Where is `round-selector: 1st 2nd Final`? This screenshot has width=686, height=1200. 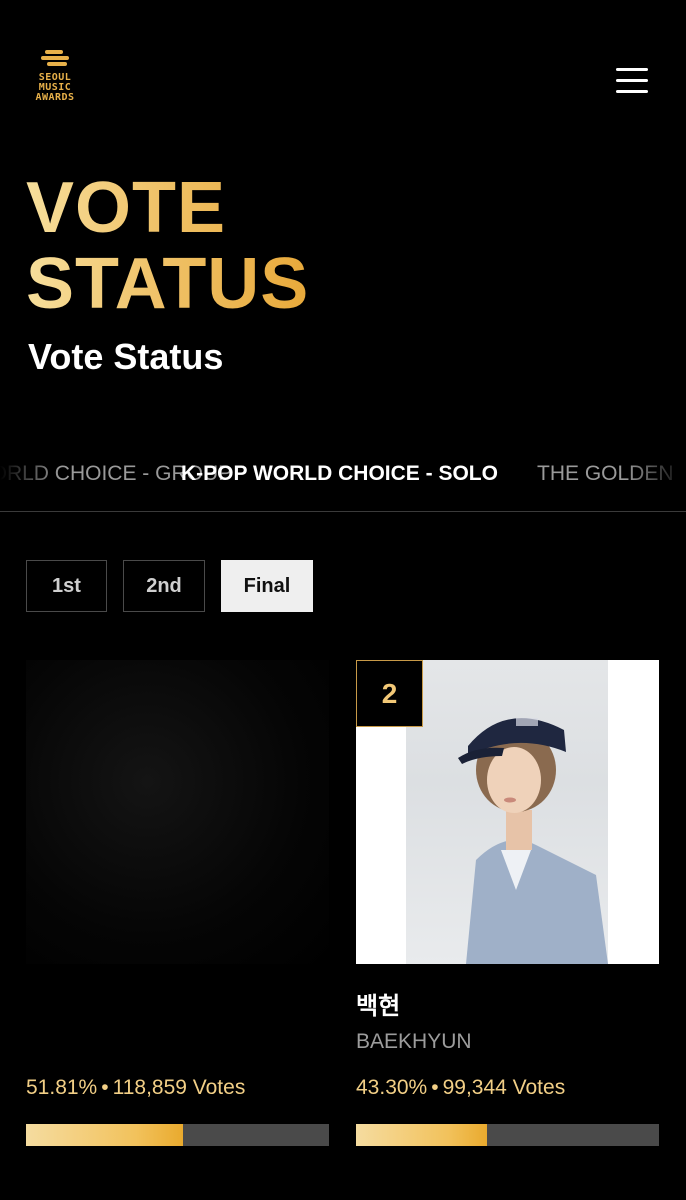
round-selector: 1st 2nd Final is located at coordinates (169, 586).